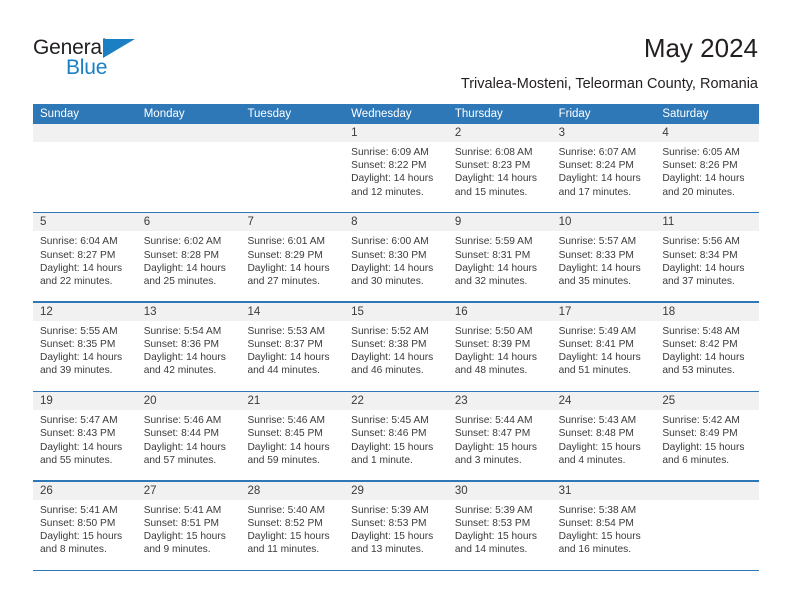 This screenshot has width=792, height=612. I want to click on day-number: 18, so click(707, 312).